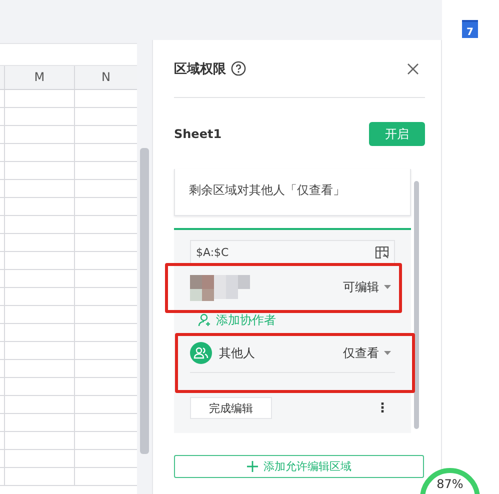 The image size is (499, 494). What do you see at coordinates (237, 353) in the screenshot?
I see `member-name: 其他人` at bounding box center [237, 353].